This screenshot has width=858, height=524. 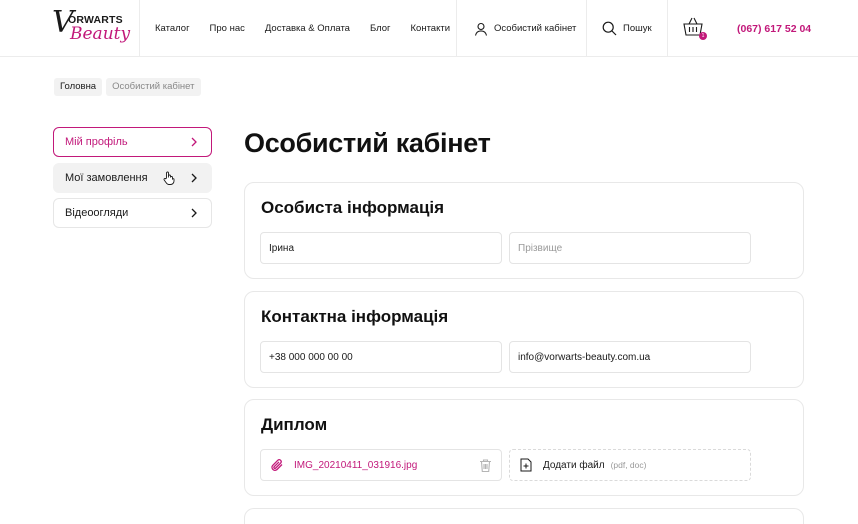 I want to click on phone-input: +38 000 000 00 00, so click(x=381, y=357).